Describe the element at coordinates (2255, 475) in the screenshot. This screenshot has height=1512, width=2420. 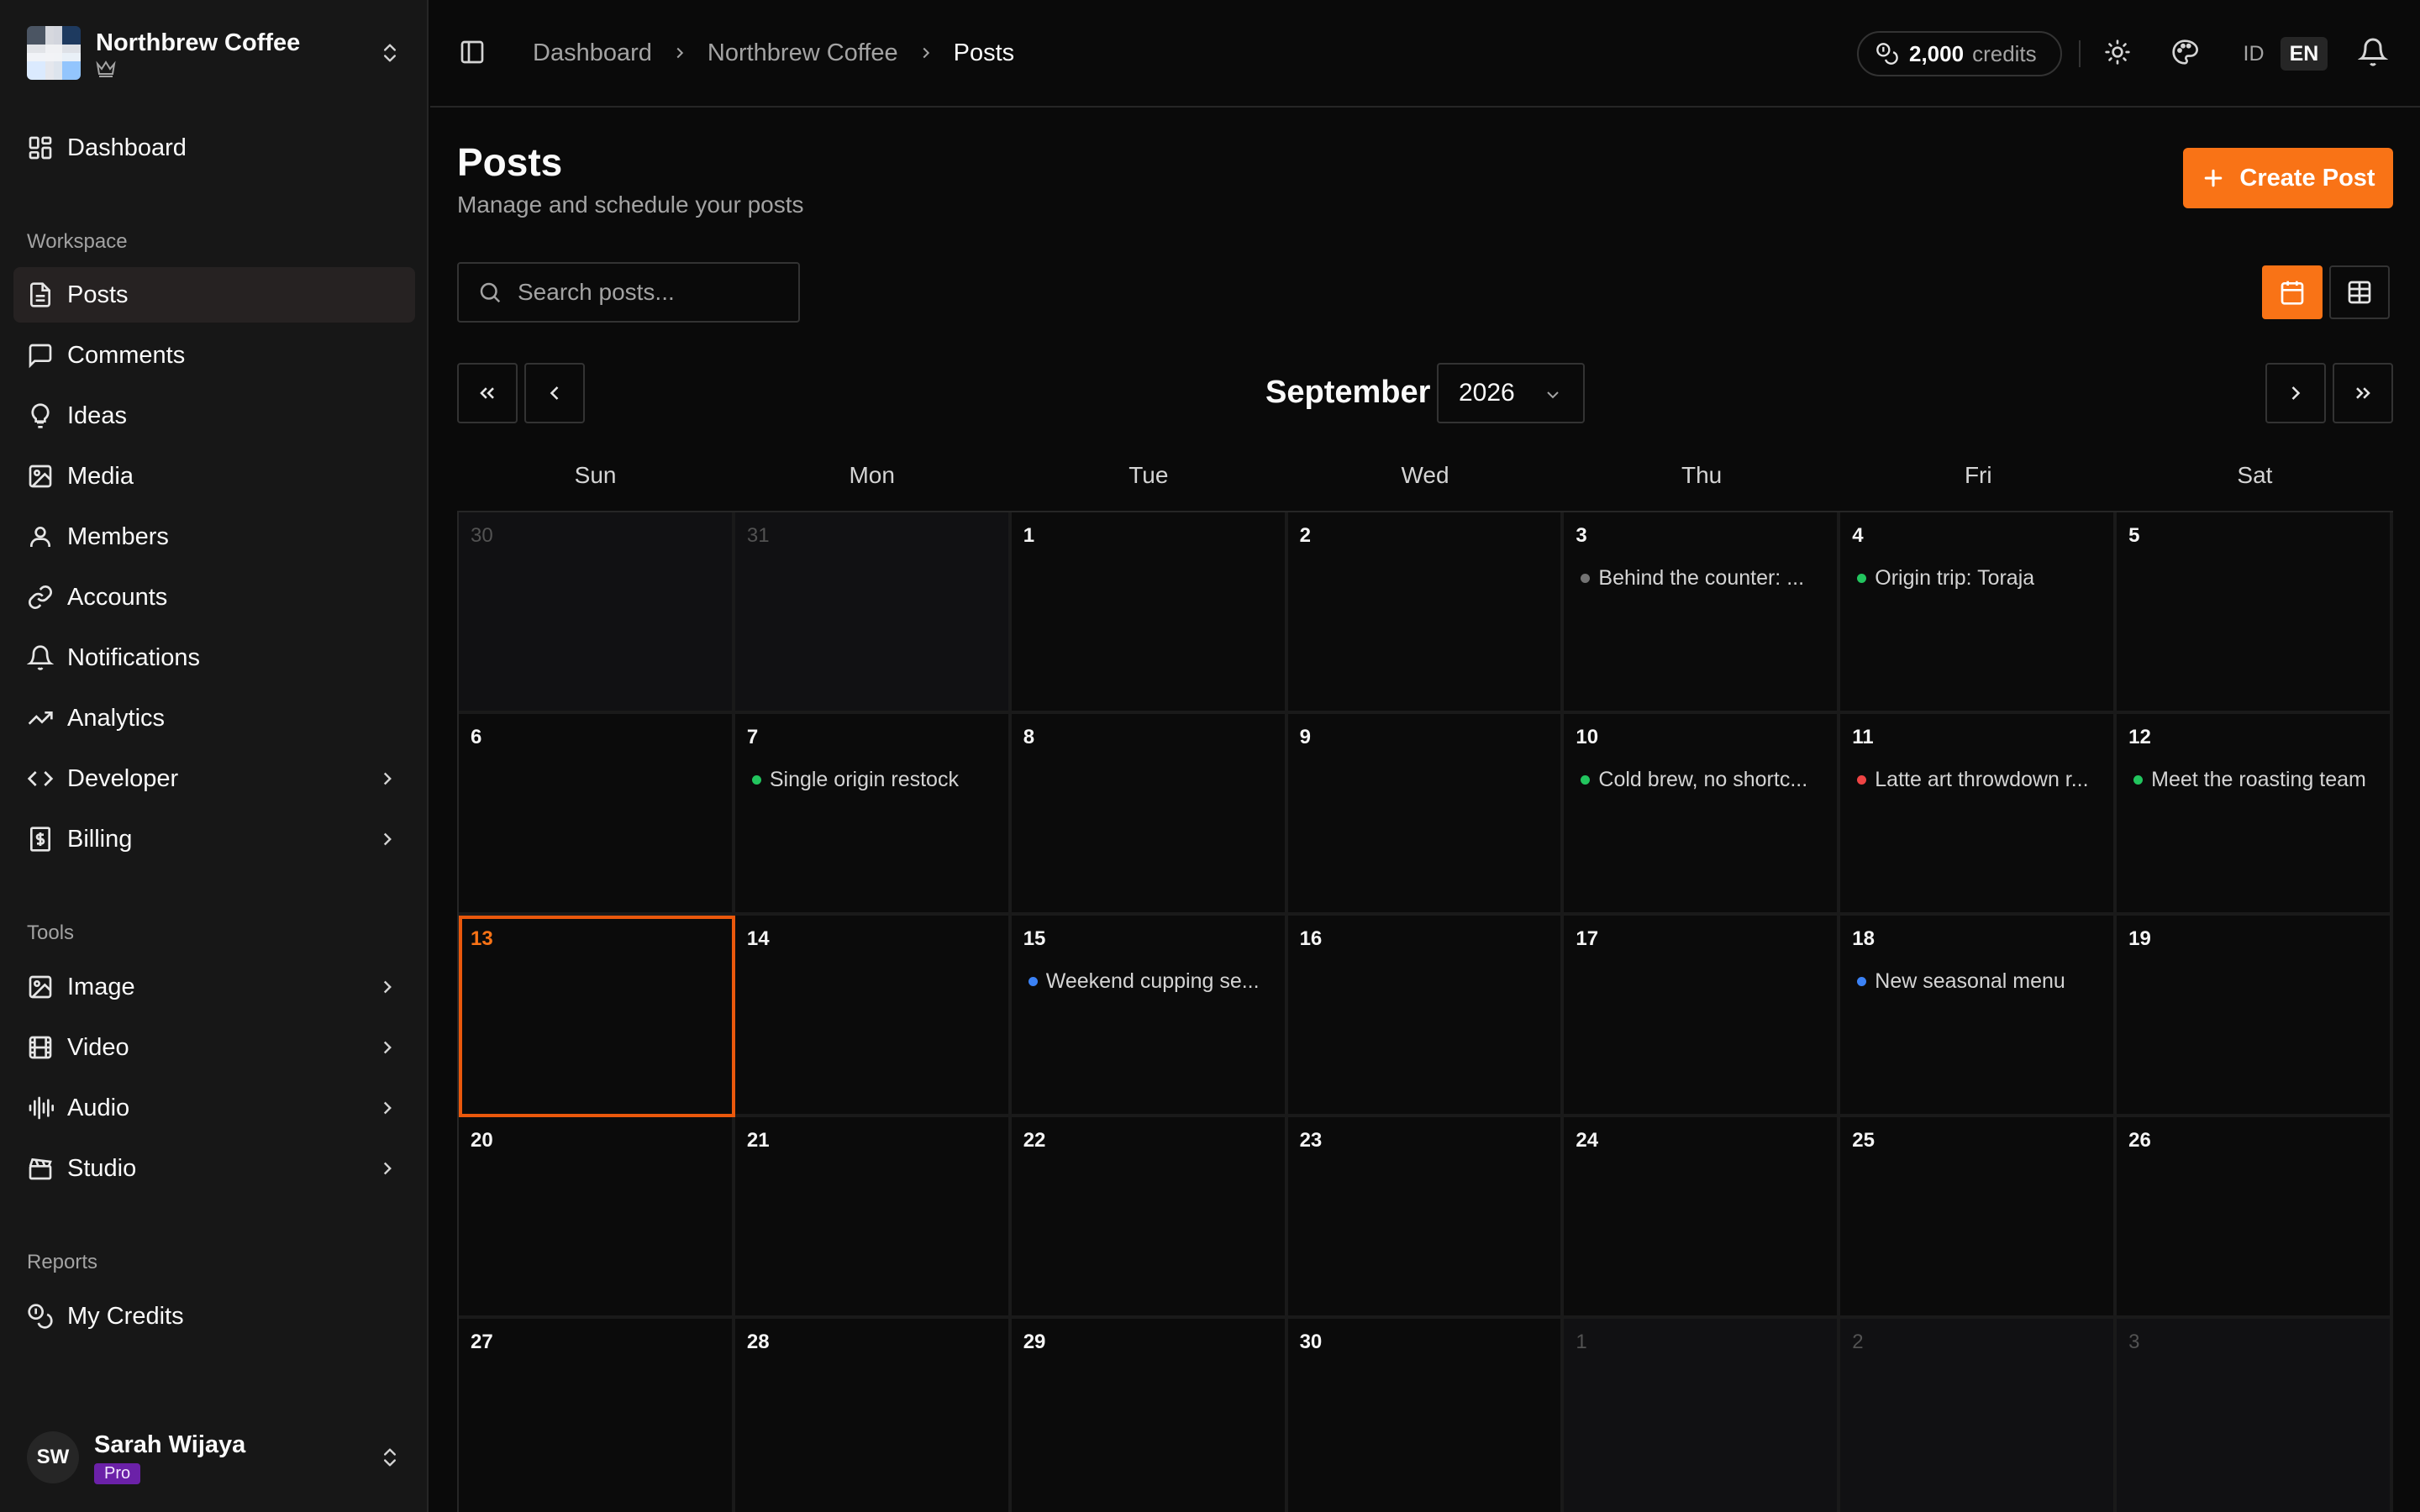
I see `weekday-label: Sat` at that location.